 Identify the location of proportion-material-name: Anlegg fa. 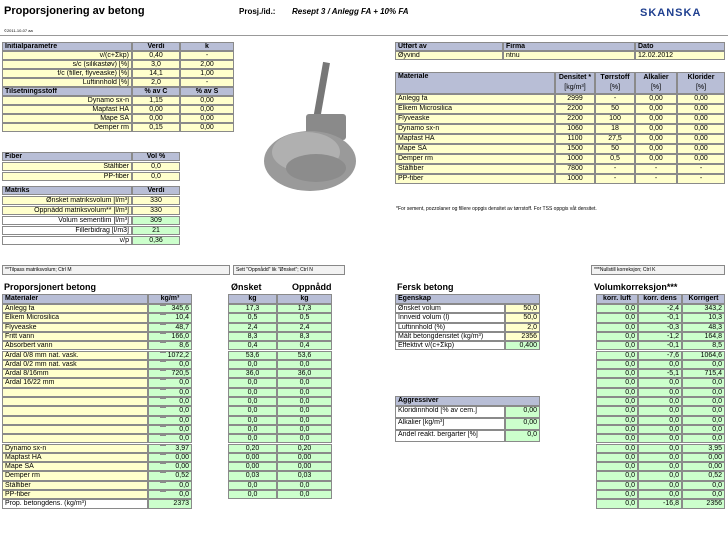
(75, 309).